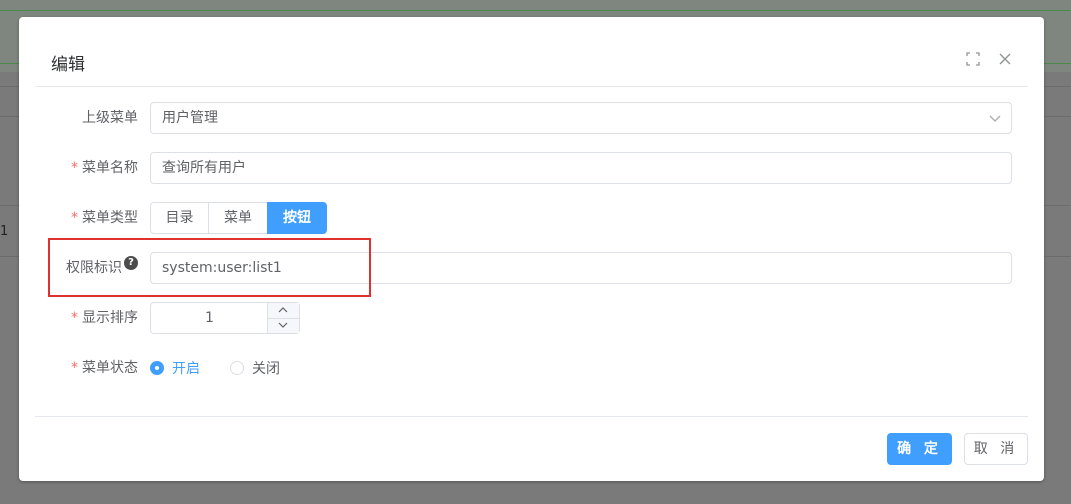 This screenshot has height=504, width=1071. Describe the element at coordinates (531, 318) in the screenshot. I see `form-row-sort-order: * 显示排序 1` at that location.